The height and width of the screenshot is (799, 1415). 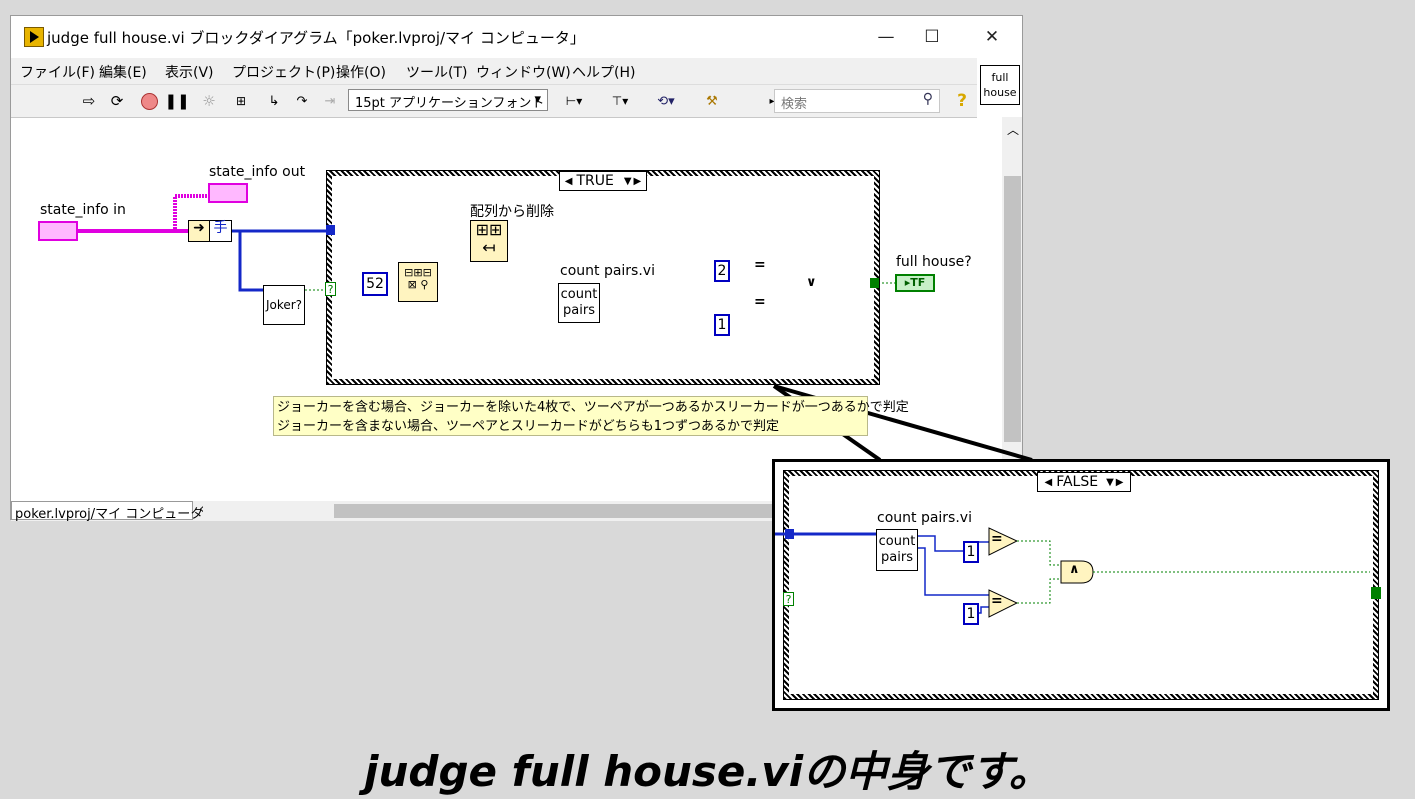 I want to click on output-label: full house?, so click(x=934, y=262).